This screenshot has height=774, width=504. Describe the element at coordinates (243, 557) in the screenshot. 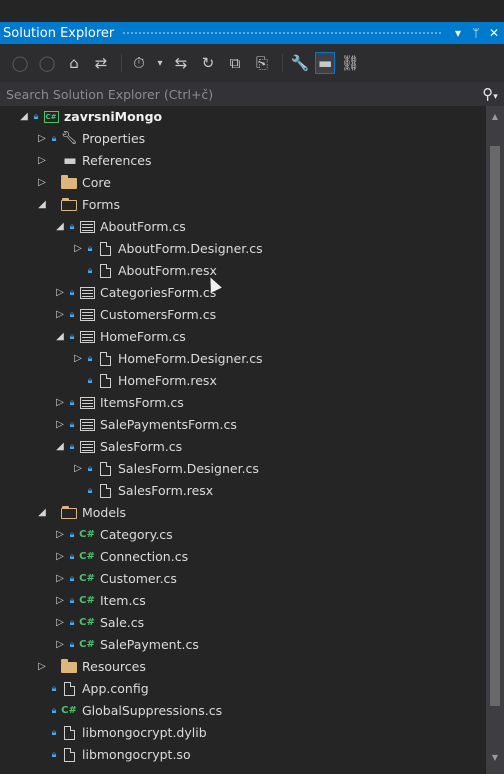

I see `tree-item: ▷ 🔒︎ C# Connection.cs` at that location.